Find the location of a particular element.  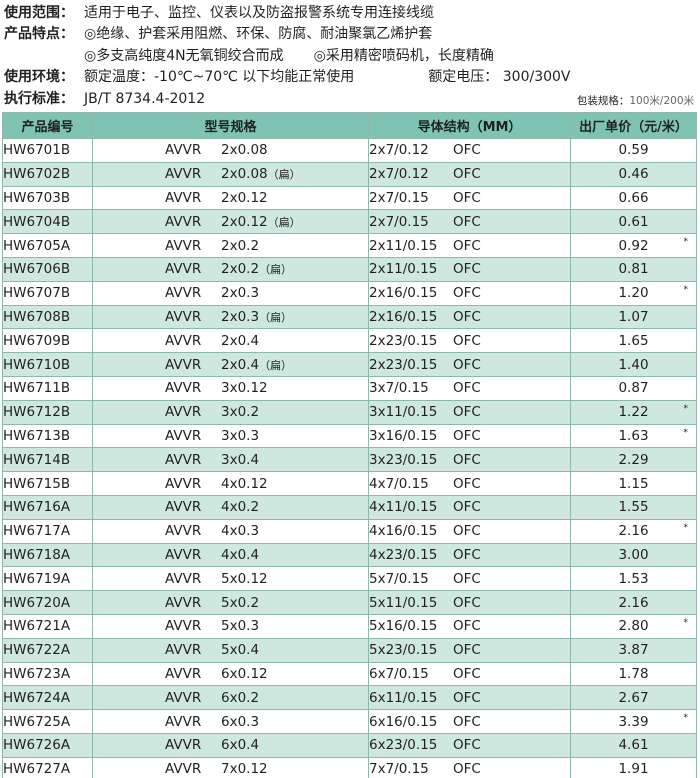

table-row: HW6704B AVVR 2x0.12（扁） 2x7/0.15 OFC 0.61 is located at coordinates (349, 222).